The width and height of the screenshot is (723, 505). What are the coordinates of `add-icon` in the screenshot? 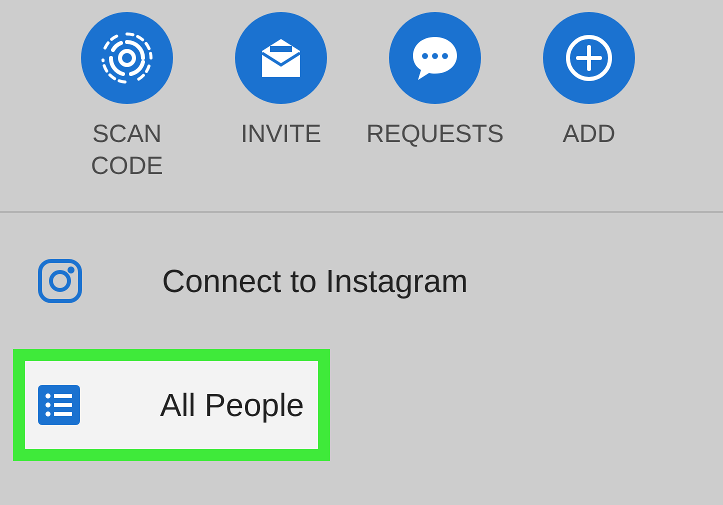 It's located at (589, 58).